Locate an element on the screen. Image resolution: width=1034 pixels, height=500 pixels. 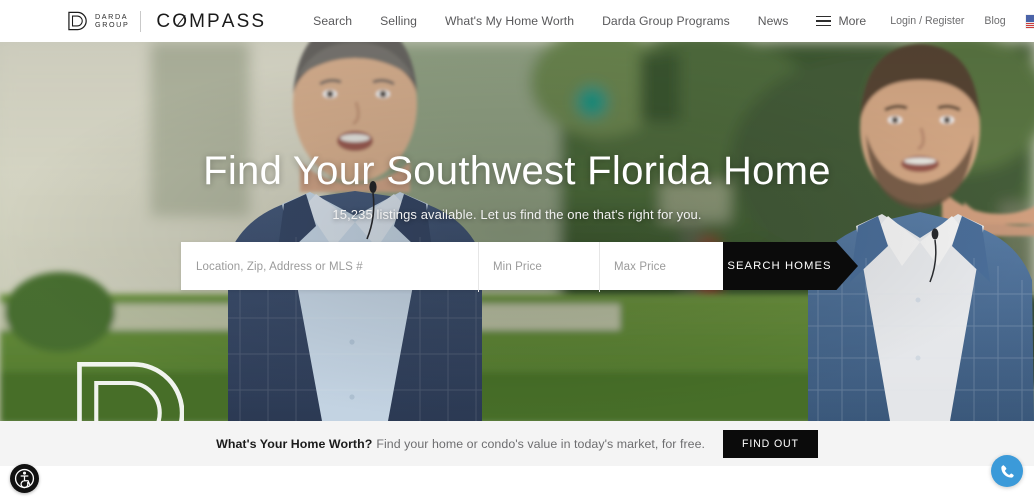
nav-item-news: News is located at coordinates (773, 21).